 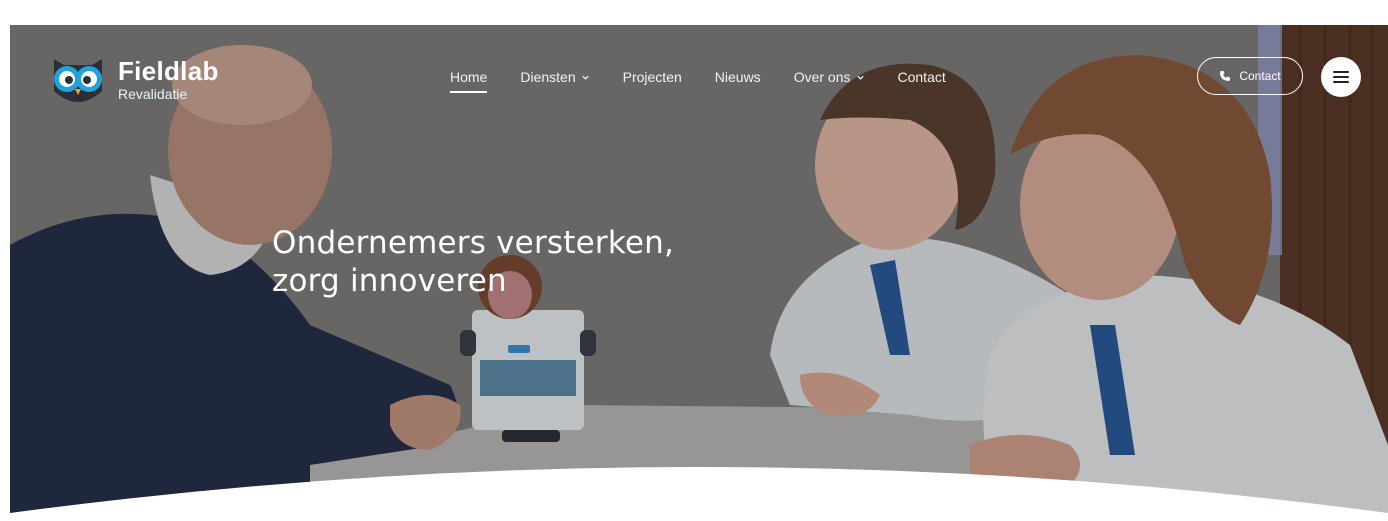 What do you see at coordinates (473, 243) in the screenshot?
I see `hero-headline-line1: Ondernemers versterken,` at bounding box center [473, 243].